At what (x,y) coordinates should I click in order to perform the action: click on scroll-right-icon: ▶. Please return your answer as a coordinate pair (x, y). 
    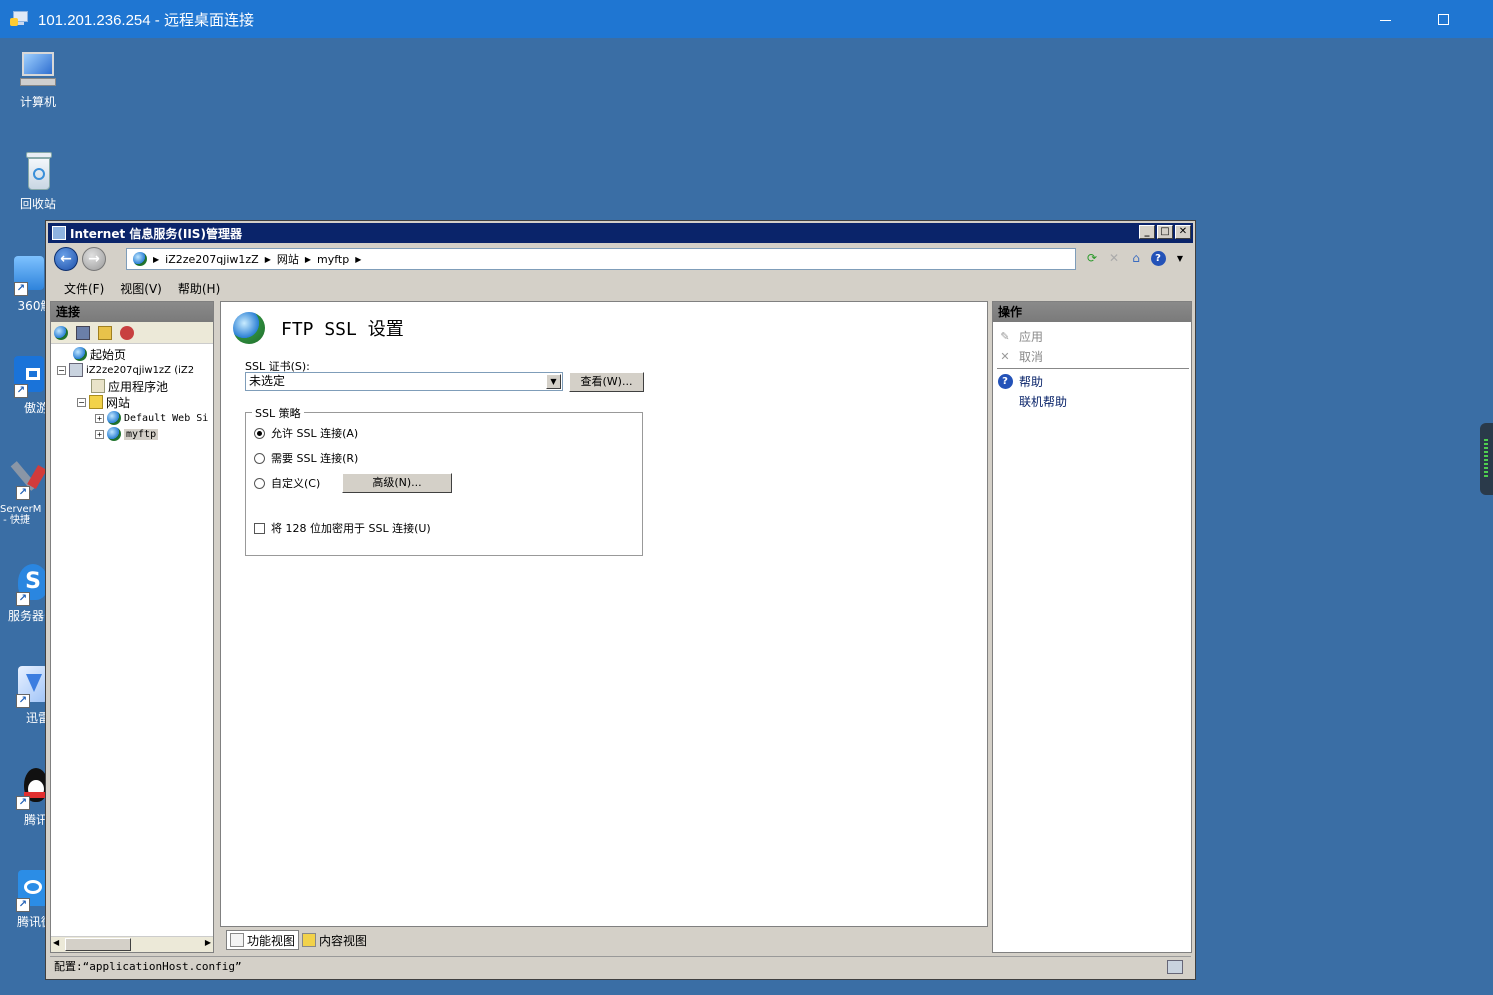
    Looking at the image, I should click on (208, 942).